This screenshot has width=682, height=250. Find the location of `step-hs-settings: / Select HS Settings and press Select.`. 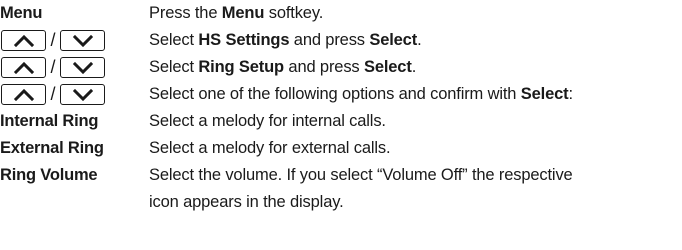

step-hs-settings: / Select HS Settings and press Select. is located at coordinates (341, 40).